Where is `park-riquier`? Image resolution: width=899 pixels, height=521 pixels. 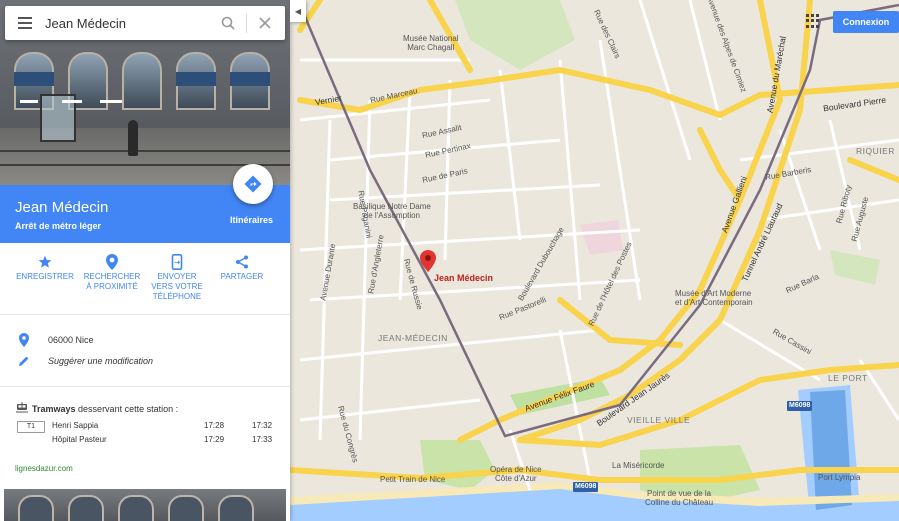 park-riquier is located at coordinates (855, 267).